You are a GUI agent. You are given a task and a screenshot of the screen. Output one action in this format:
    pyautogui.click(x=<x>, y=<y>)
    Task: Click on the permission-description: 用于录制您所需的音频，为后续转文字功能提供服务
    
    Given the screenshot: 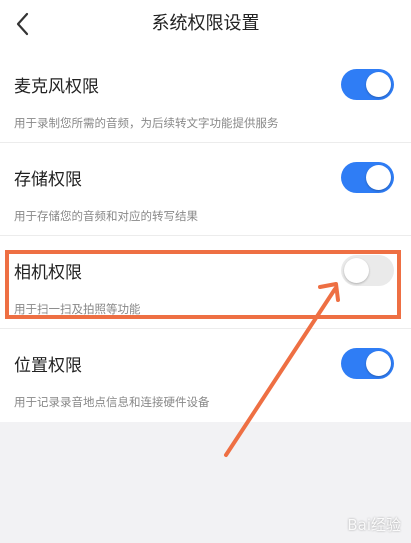 What is the action you would take?
    pyautogui.click(x=146, y=123)
    